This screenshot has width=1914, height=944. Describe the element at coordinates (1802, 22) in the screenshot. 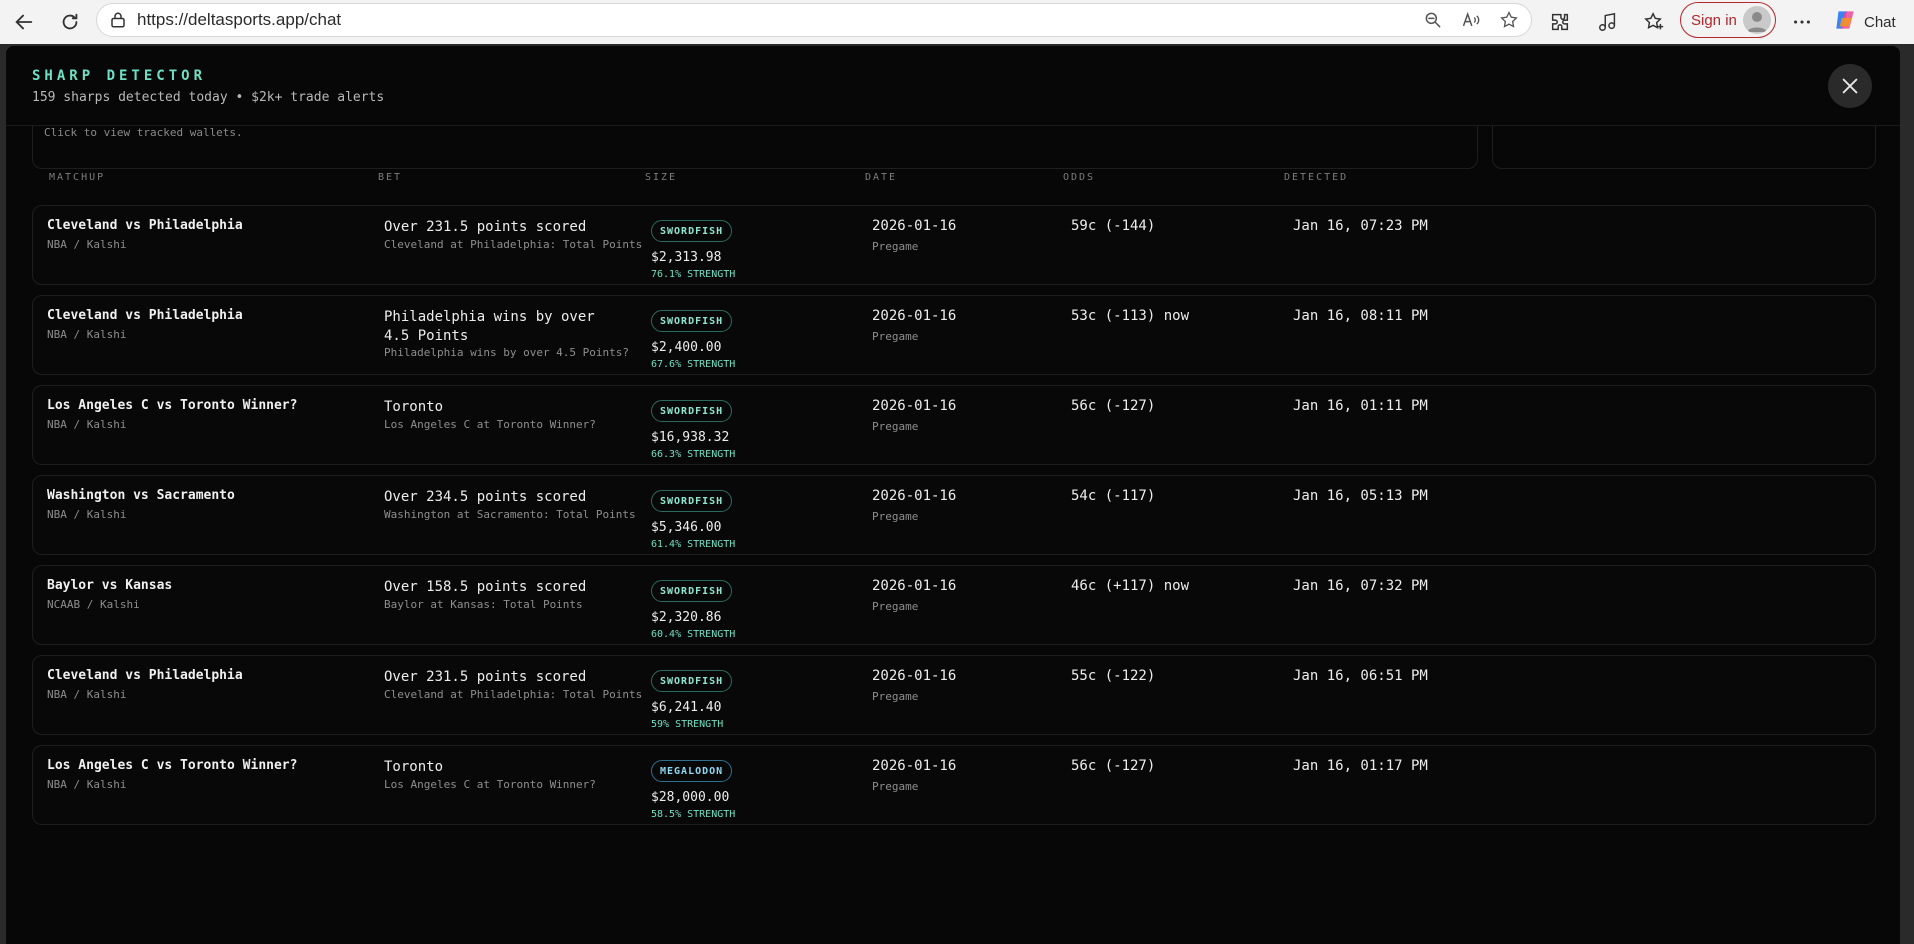

I see `more-options-icon` at that location.